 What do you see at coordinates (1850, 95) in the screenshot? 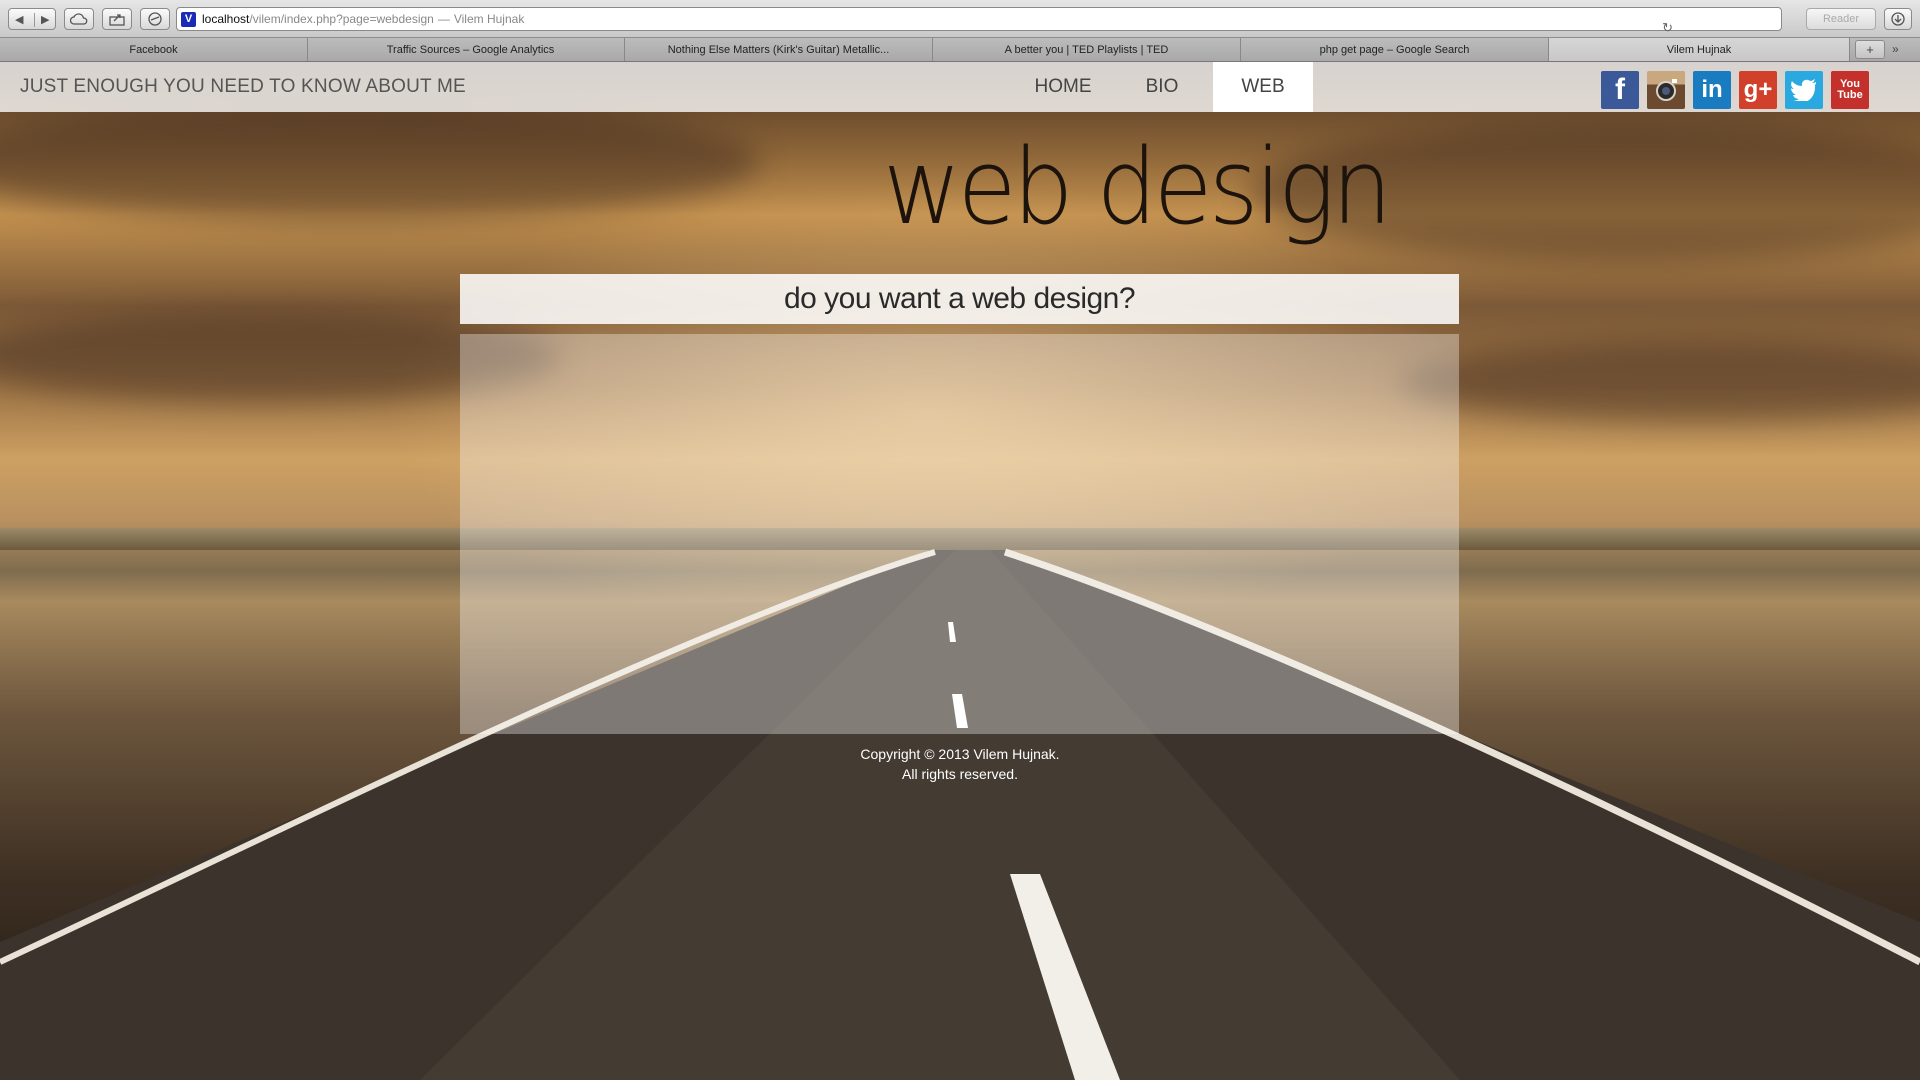
I see `youtube-glyph-bottom: Tube` at bounding box center [1850, 95].